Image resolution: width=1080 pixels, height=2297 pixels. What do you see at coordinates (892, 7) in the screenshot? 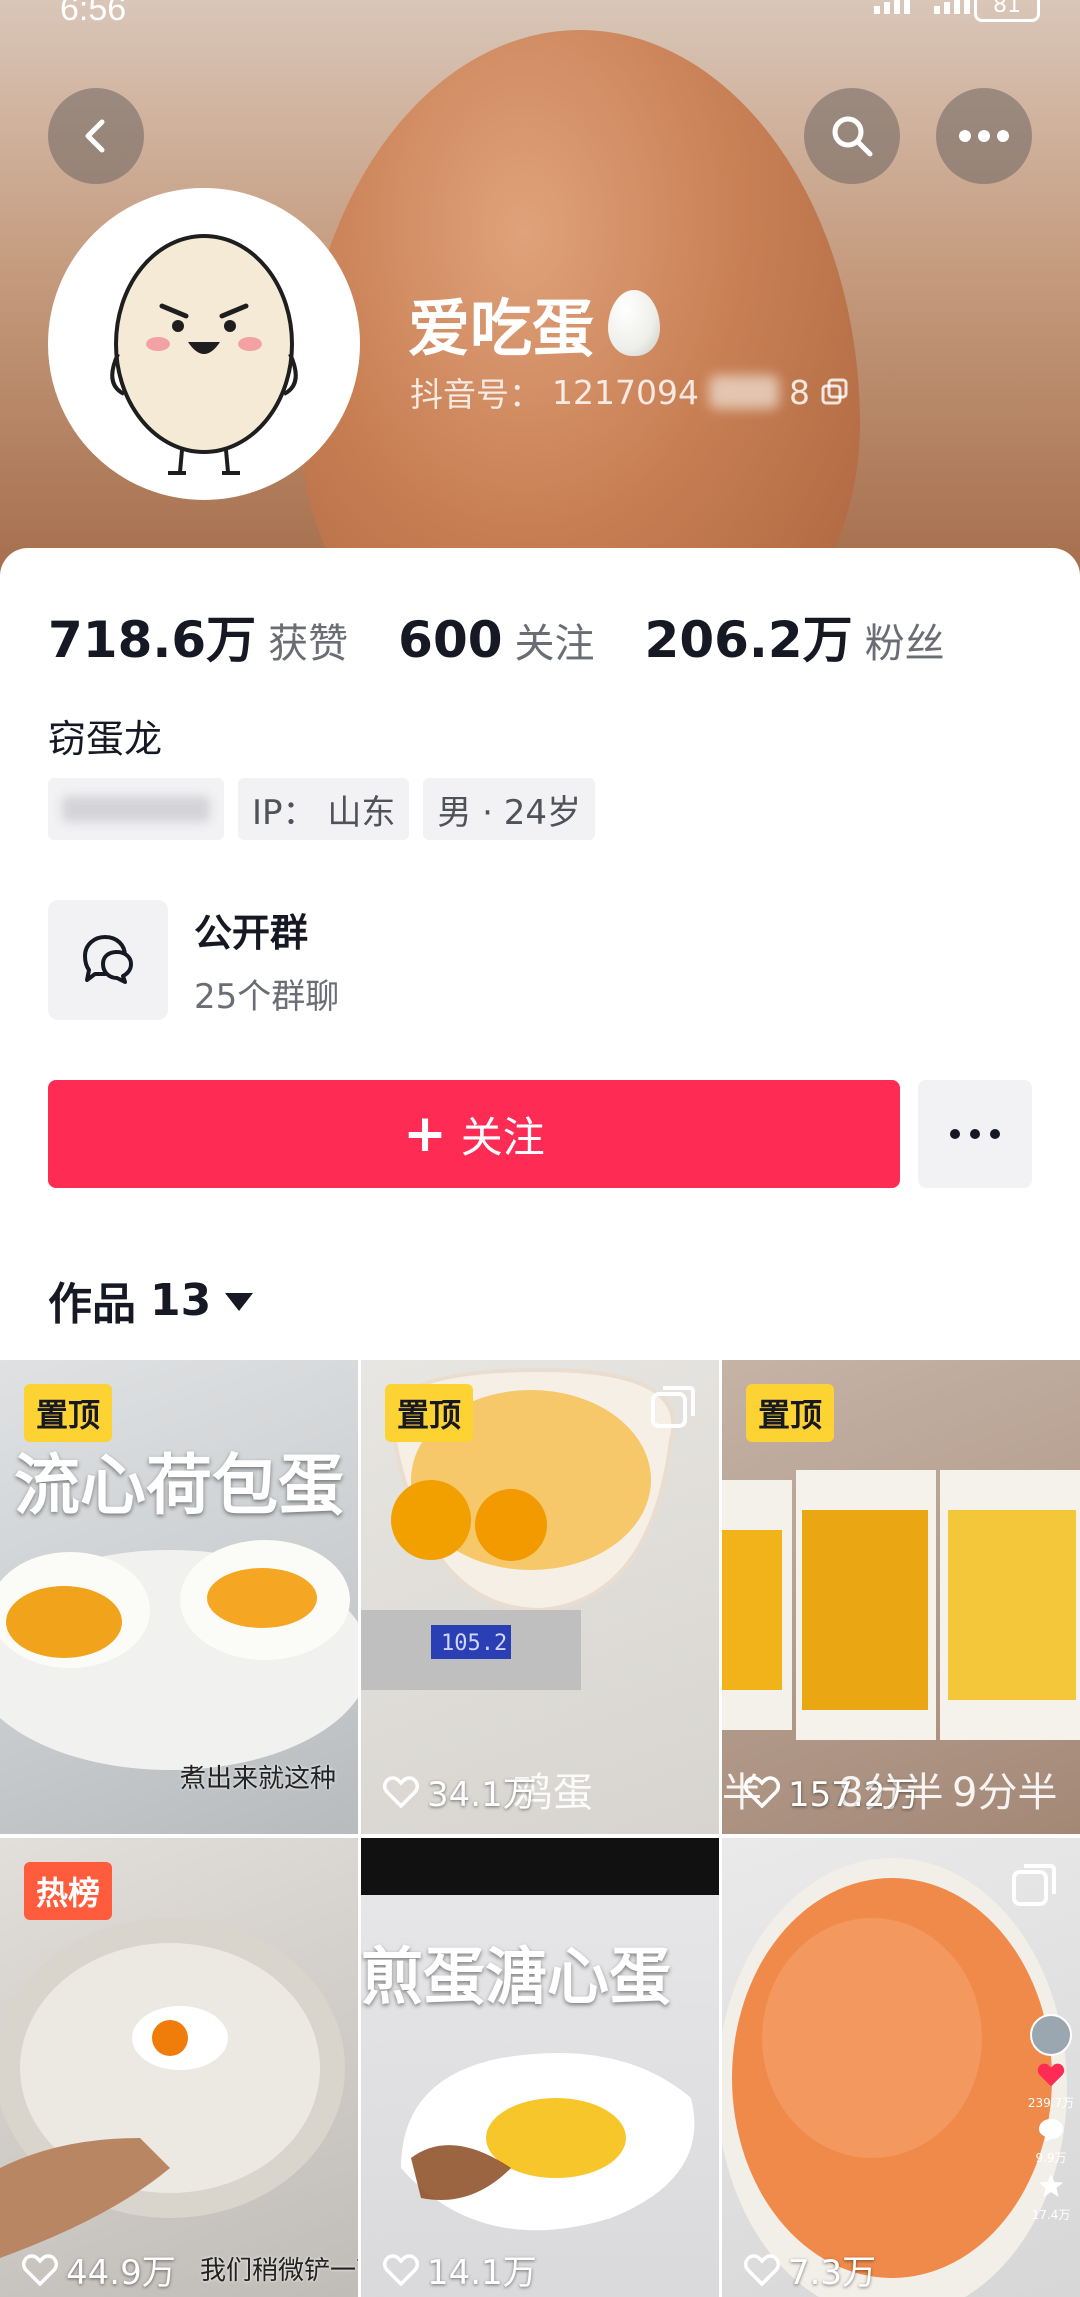
I see `signal-icon` at bounding box center [892, 7].